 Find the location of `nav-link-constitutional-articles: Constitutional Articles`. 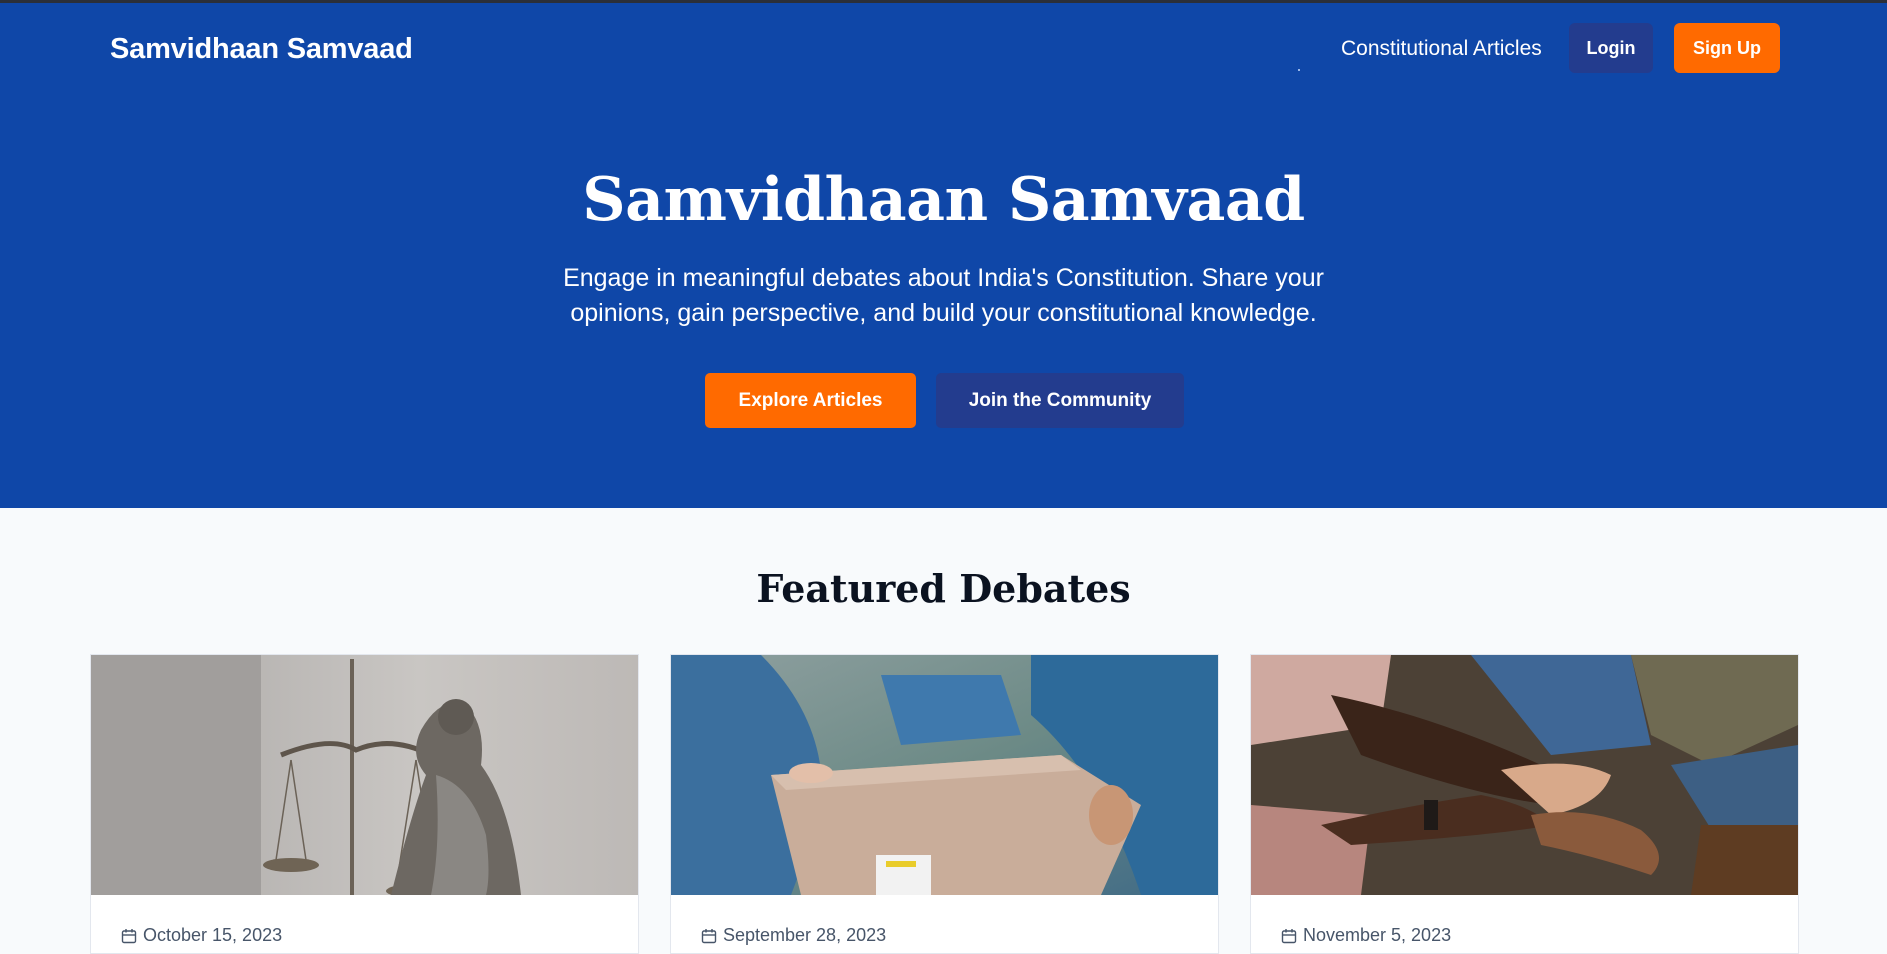

nav-link-constitutional-articles: Constitutional Articles is located at coordinates (1441, 49).